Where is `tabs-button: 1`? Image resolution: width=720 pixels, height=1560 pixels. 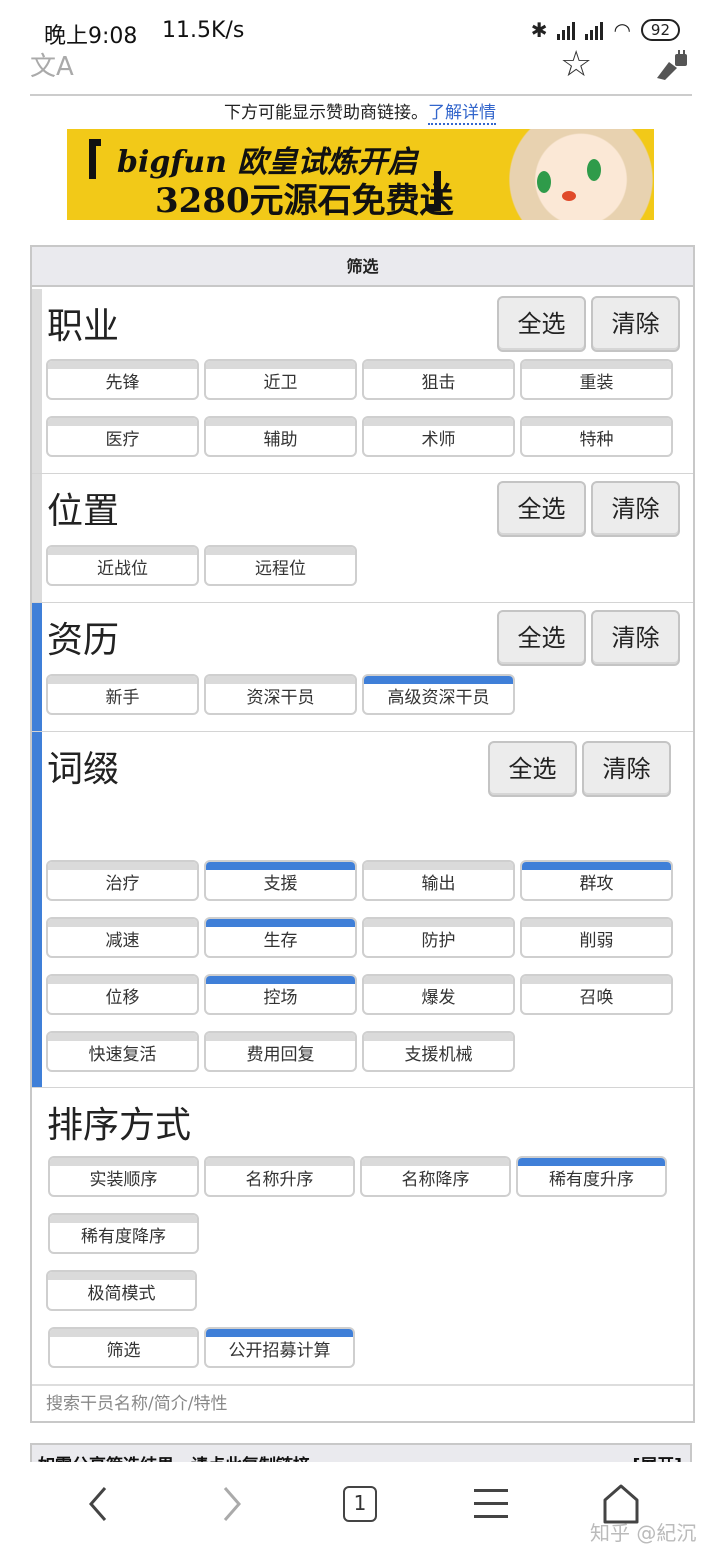 tabs-button: 1 is located at coordinates (360, 1504).